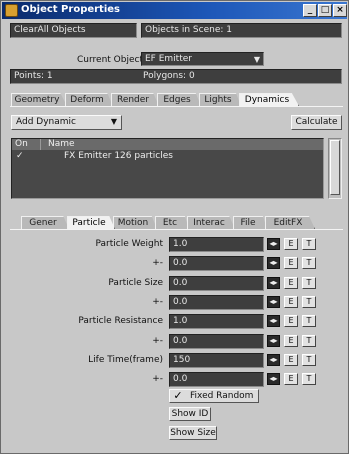 The image size is (349, 454). Describe the element at coordinates (176, 106) in the screenshot. I see `main-tab-divider` at that location.